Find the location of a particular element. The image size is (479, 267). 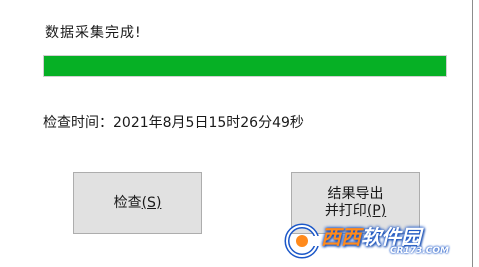

status-title: 数据采集完成! is located at coordinates (93, 33).